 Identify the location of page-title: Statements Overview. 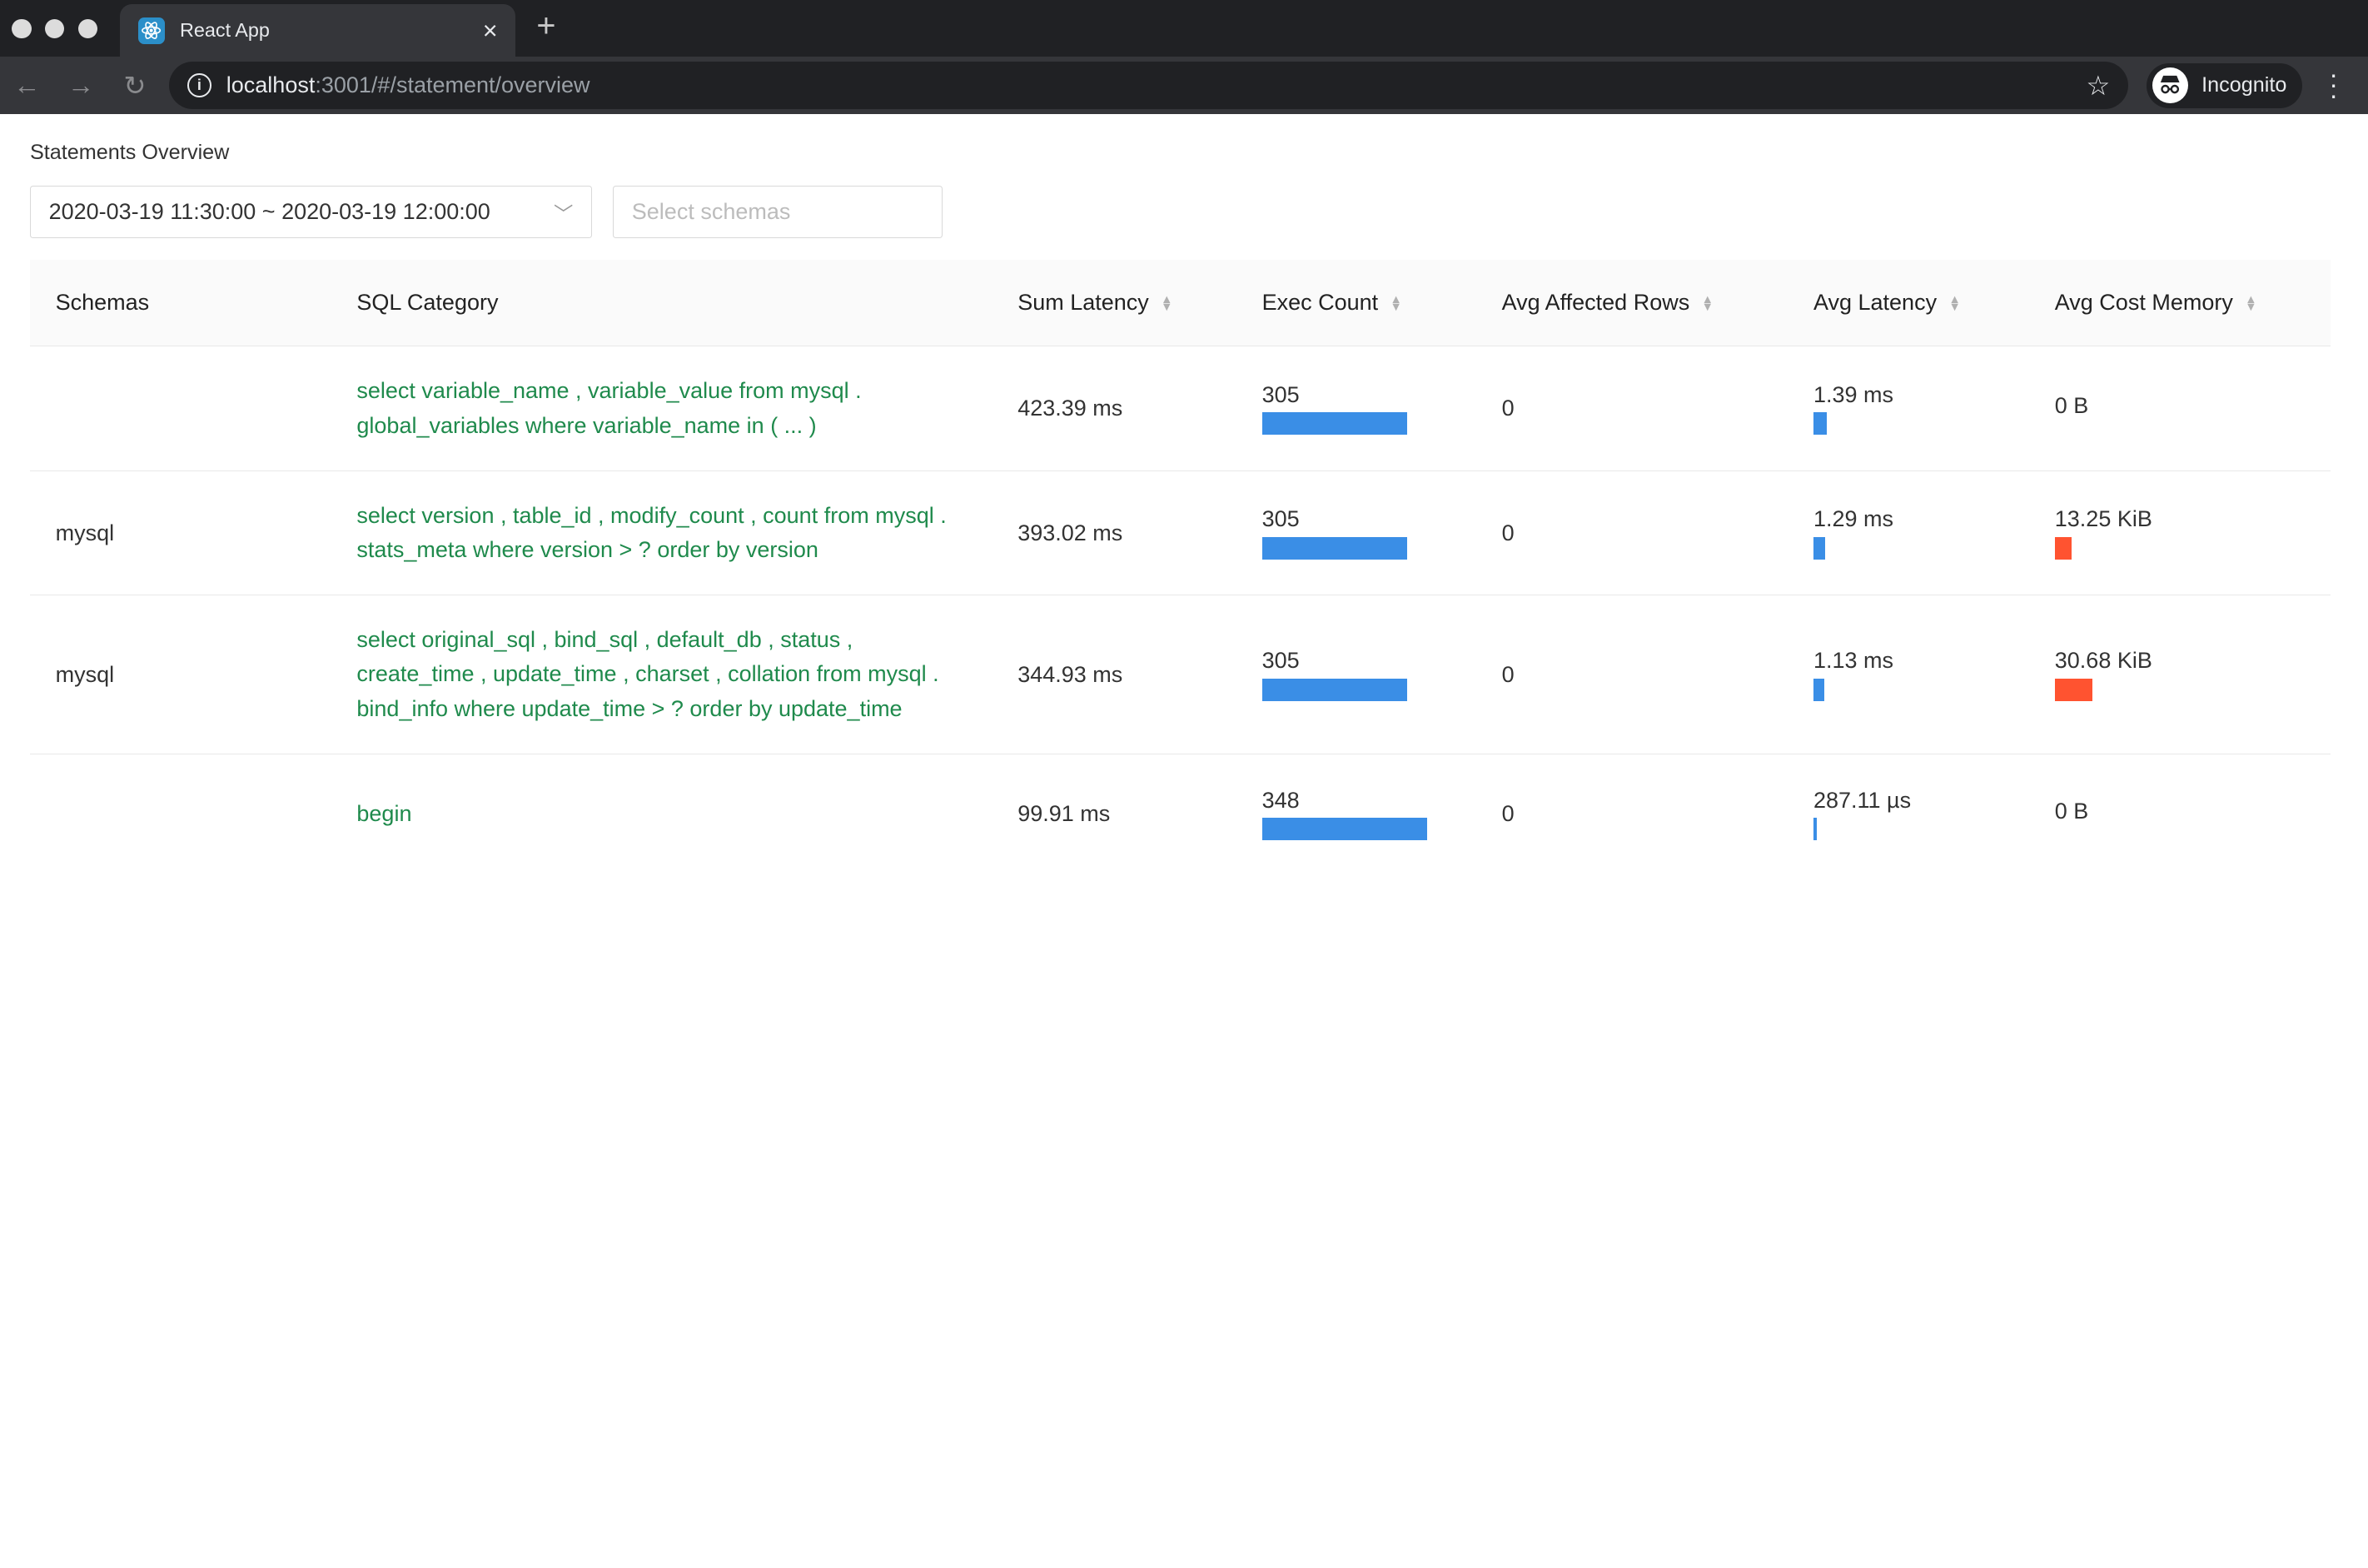
(130, 153).